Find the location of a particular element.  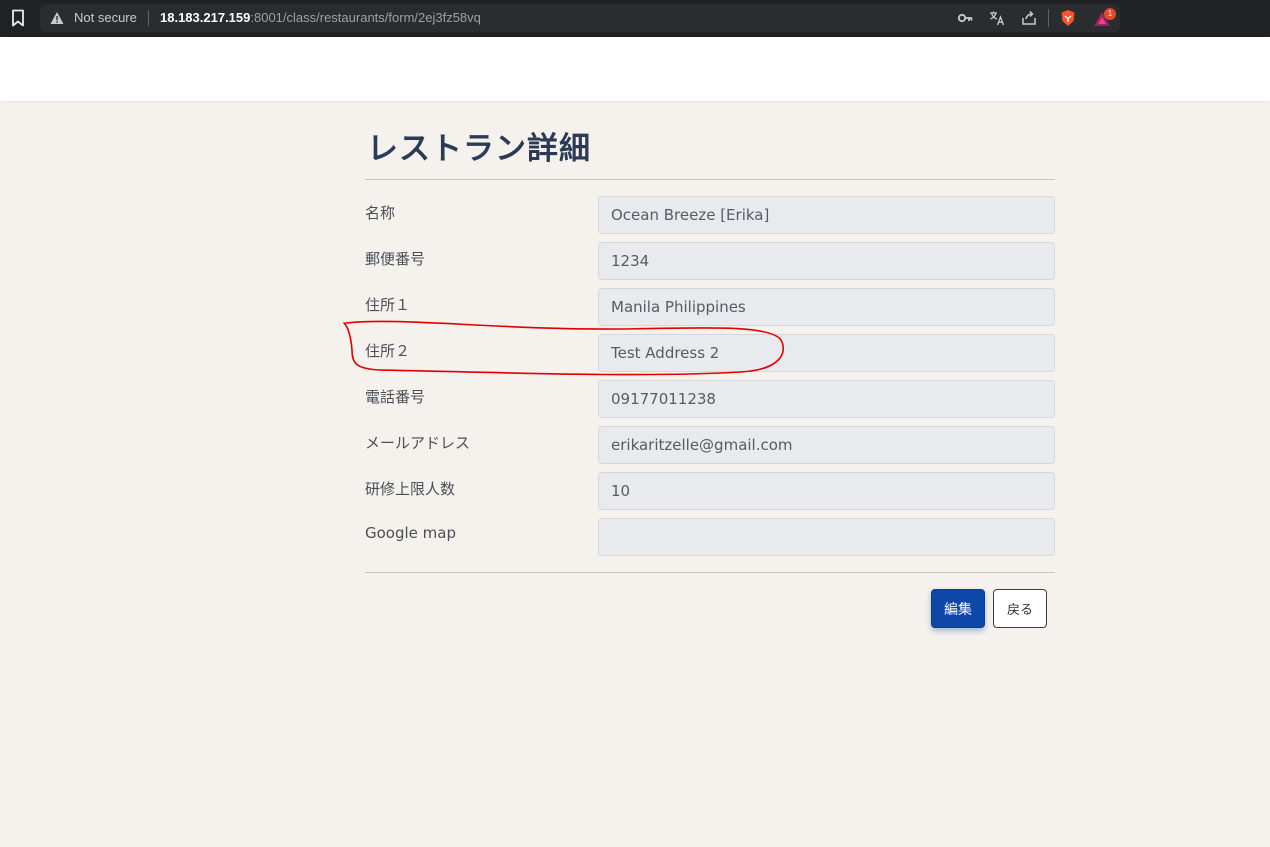

postal-code-field is located at coordinates (826, 261).